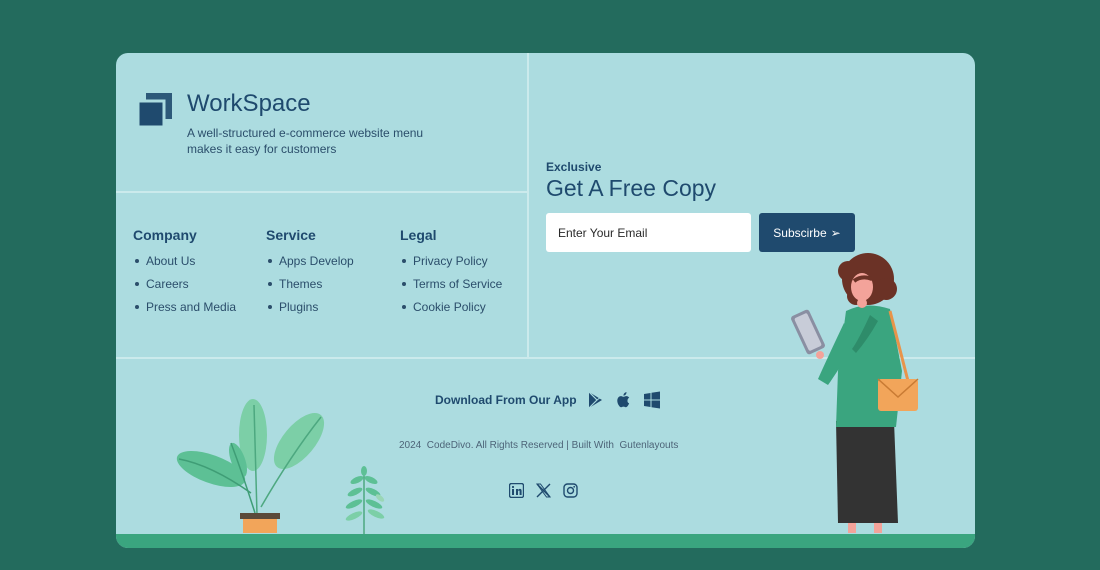 Image resolution: width=1100 pixels, height=570 pixels. I want to click on footer-link-terms: Terms of Service, so click(451, 287).